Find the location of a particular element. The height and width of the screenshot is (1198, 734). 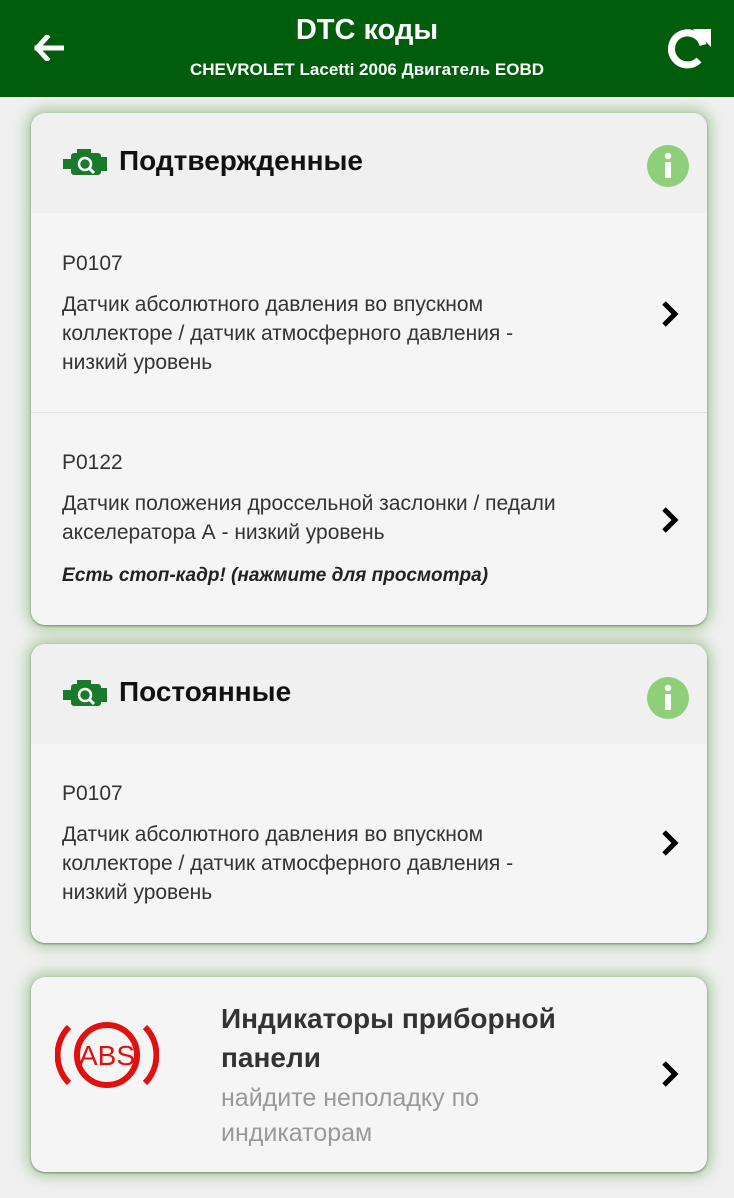

vehicle-subtitle: CHEVROLET Lacetti 2006 Двигатель EOBD is located at coordinates (367, 69).